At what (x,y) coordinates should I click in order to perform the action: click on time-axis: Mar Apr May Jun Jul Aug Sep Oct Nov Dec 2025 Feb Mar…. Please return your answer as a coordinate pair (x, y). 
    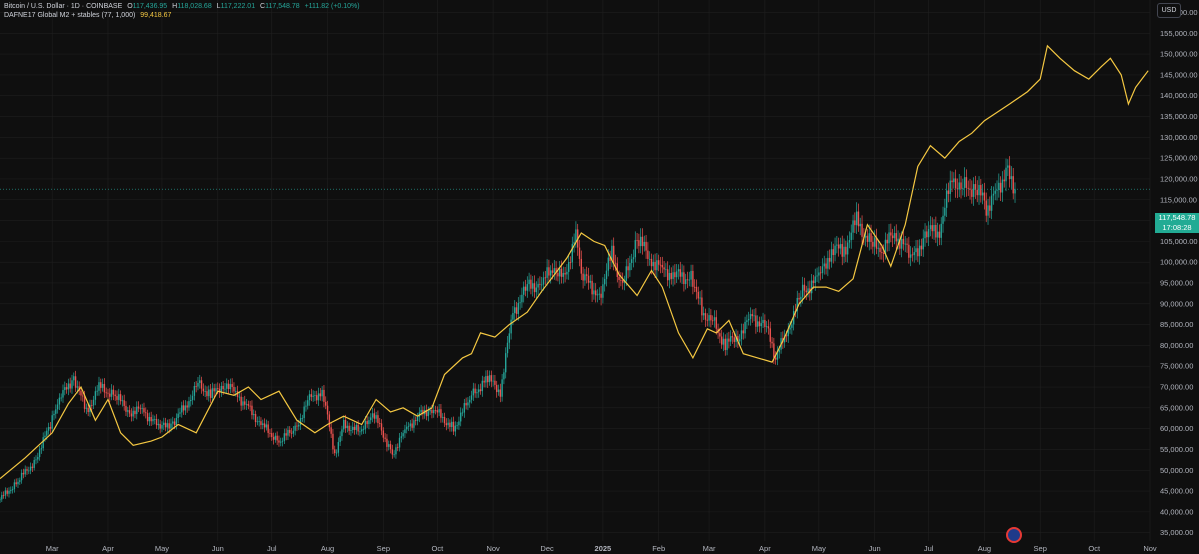
    Looking at the image, I should click on (601, 548).